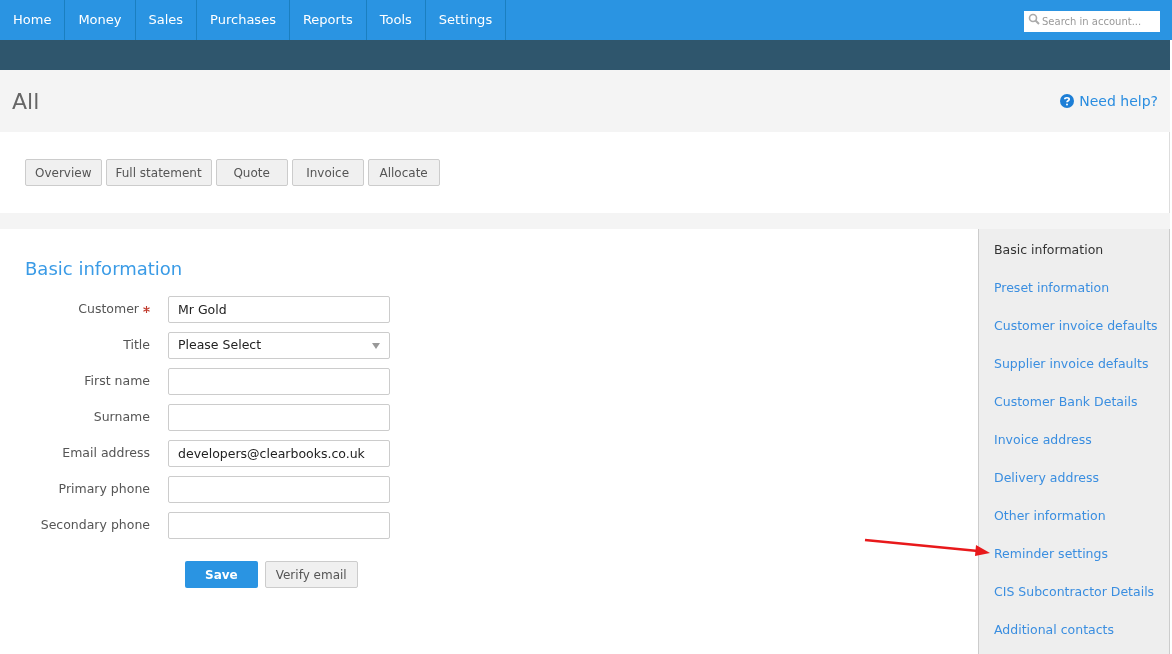 The image size is (1172, 654). Describe the element at coordinates (1081, 602) in the screenshot. I see `sidebar-link: CIS Subcontractor Details` at that location.